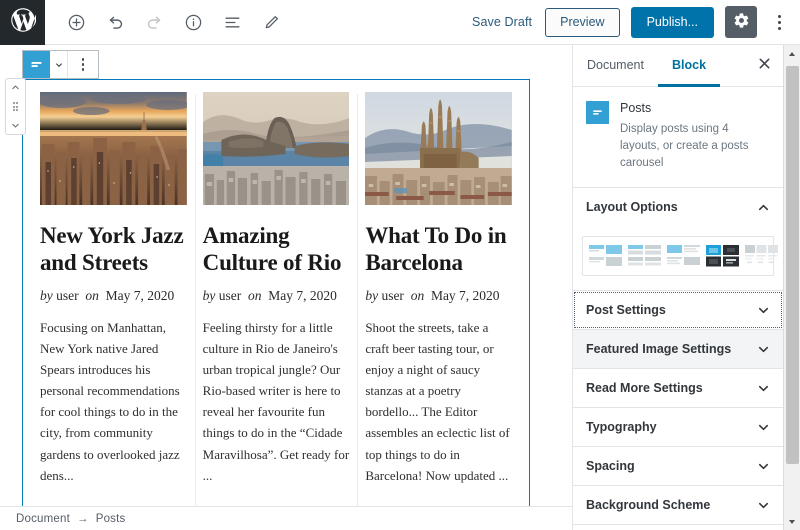  I want to click on redo-button, so click(154, 22).